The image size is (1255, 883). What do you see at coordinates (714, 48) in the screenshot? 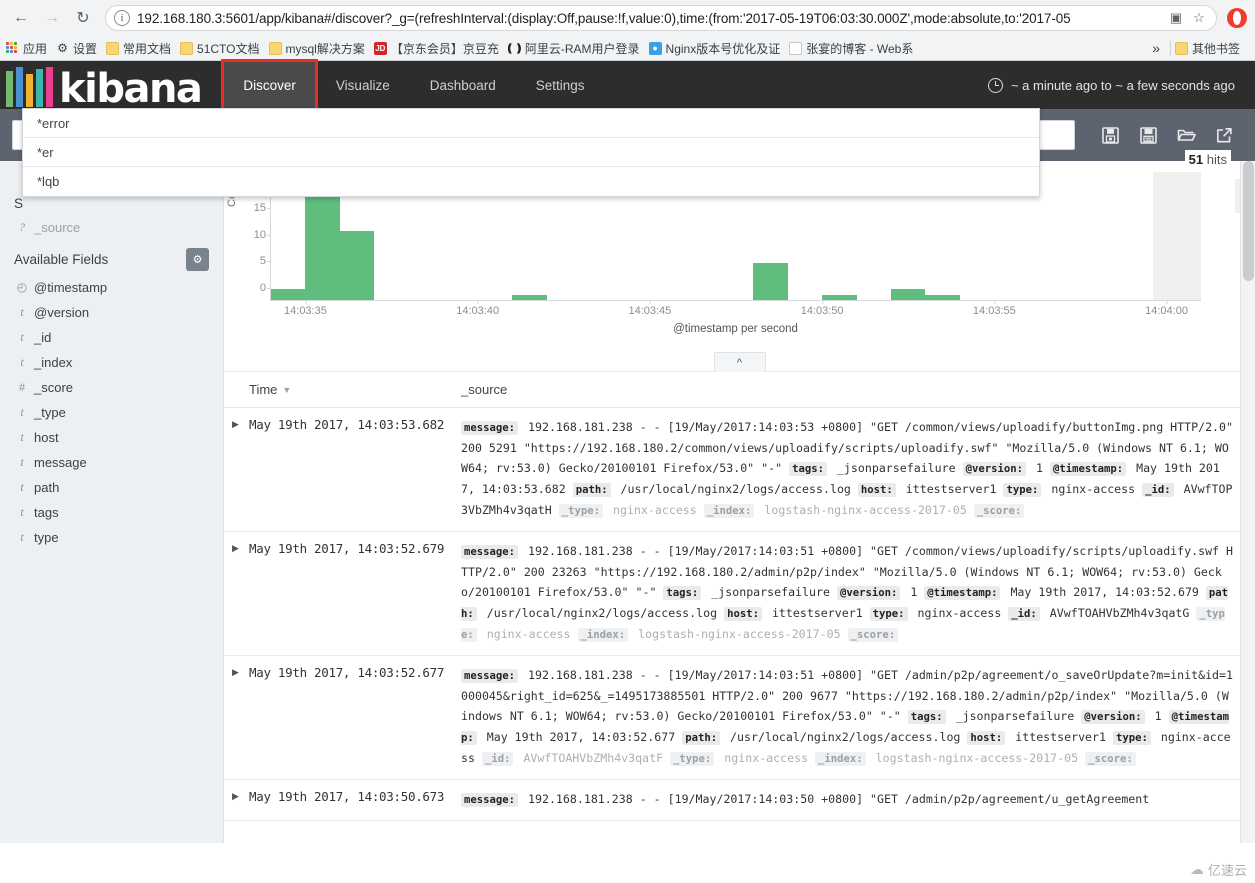
I see `bookmark-nginx: ● Nginx版本号优化及证` at bounding box center [714, 48].